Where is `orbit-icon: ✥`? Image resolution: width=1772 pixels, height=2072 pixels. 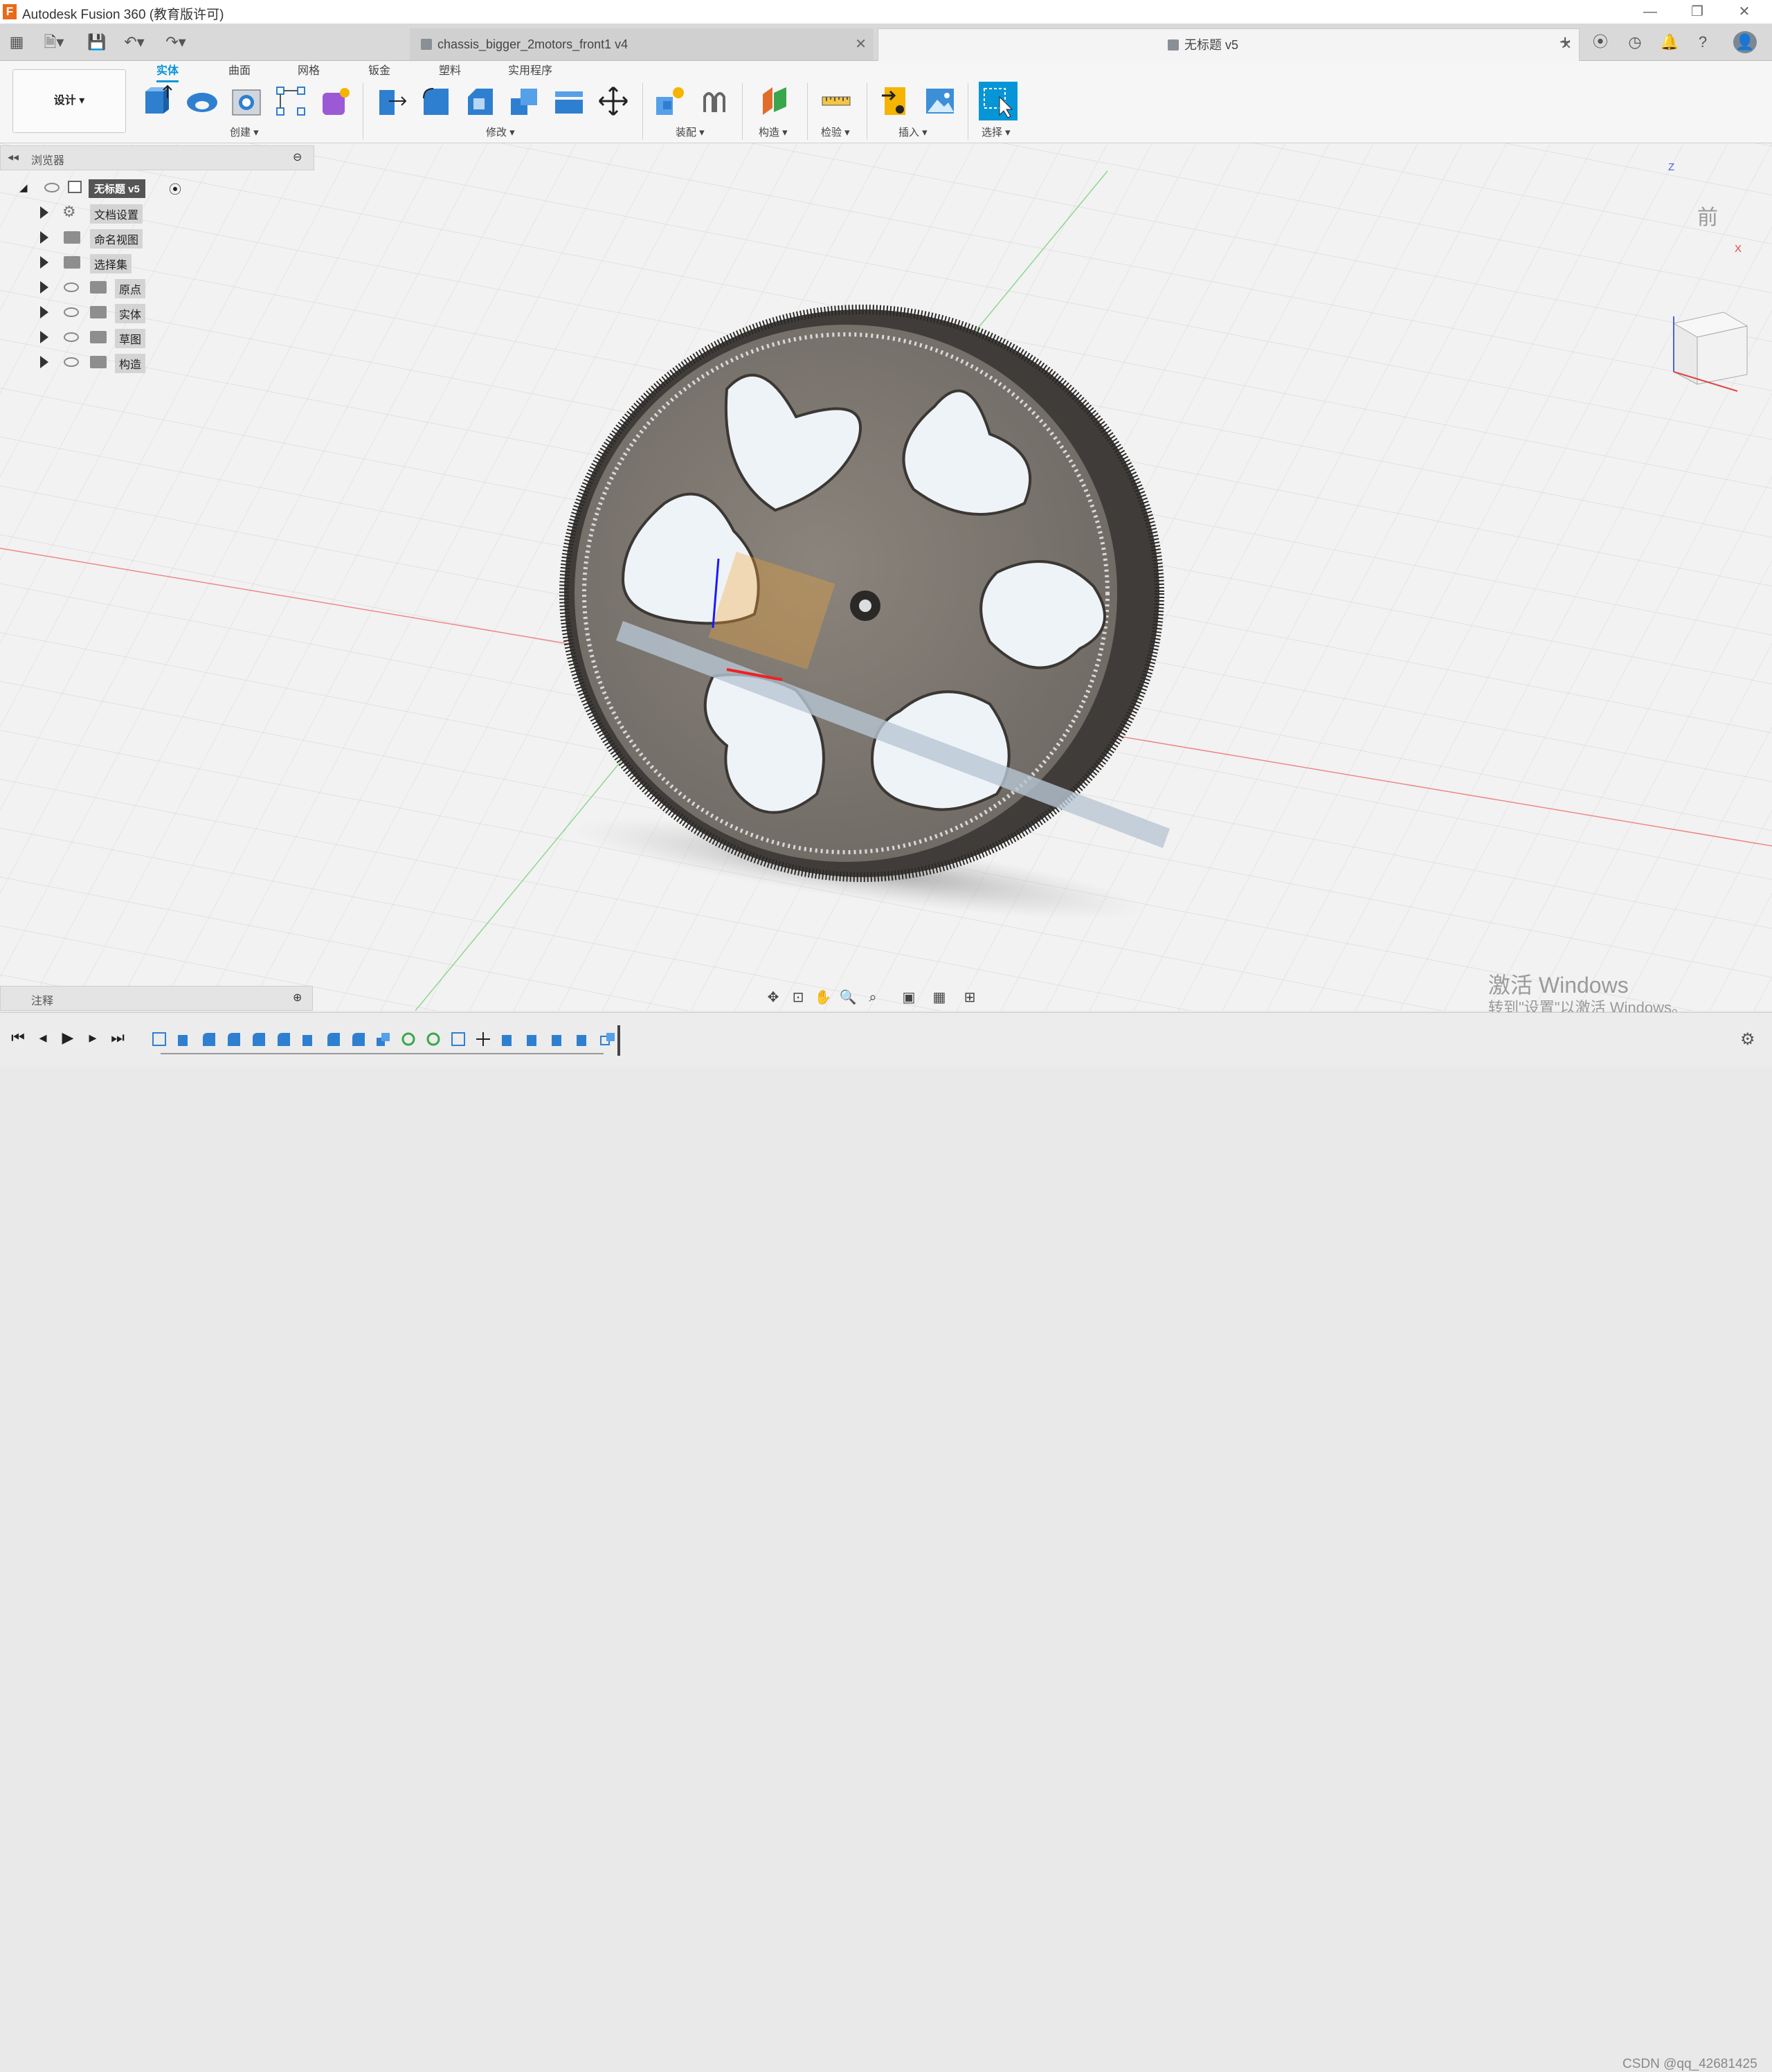
orbit-icon: ✥ is located at coordinates (773, 997).